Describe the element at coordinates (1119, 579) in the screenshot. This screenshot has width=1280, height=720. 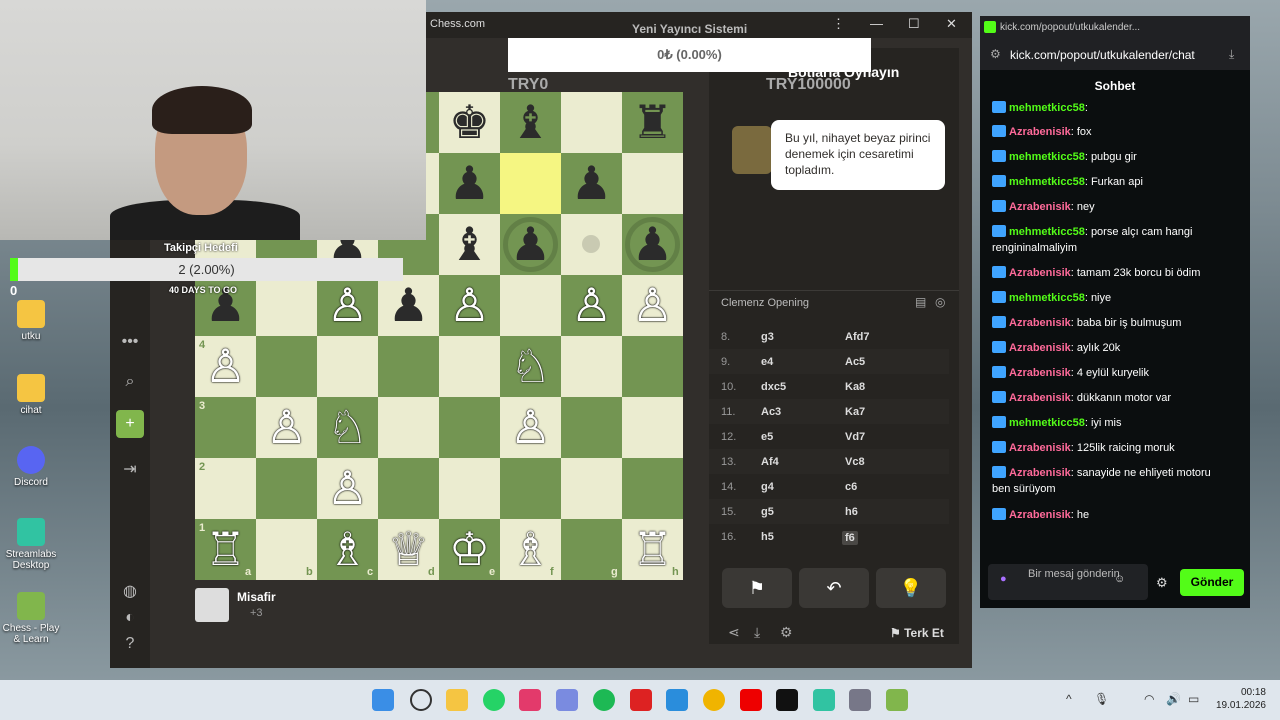
I see `emoji-icon: ☺` at that location.